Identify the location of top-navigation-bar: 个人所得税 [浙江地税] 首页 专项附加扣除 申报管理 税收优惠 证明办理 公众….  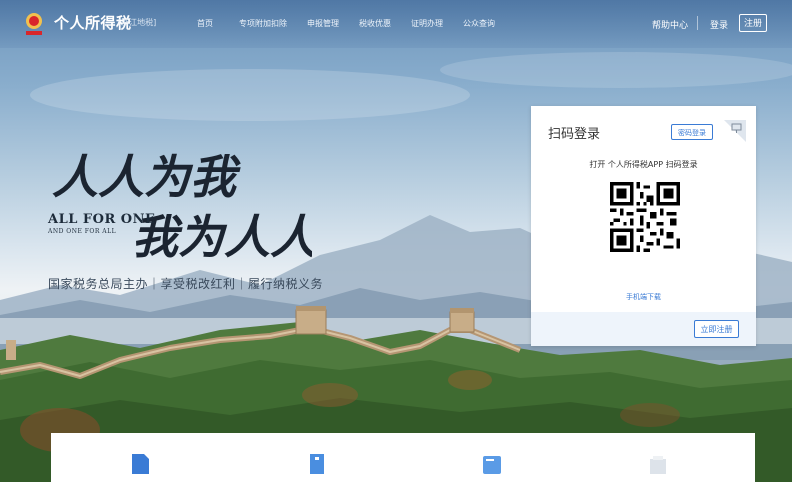
(396, 24).